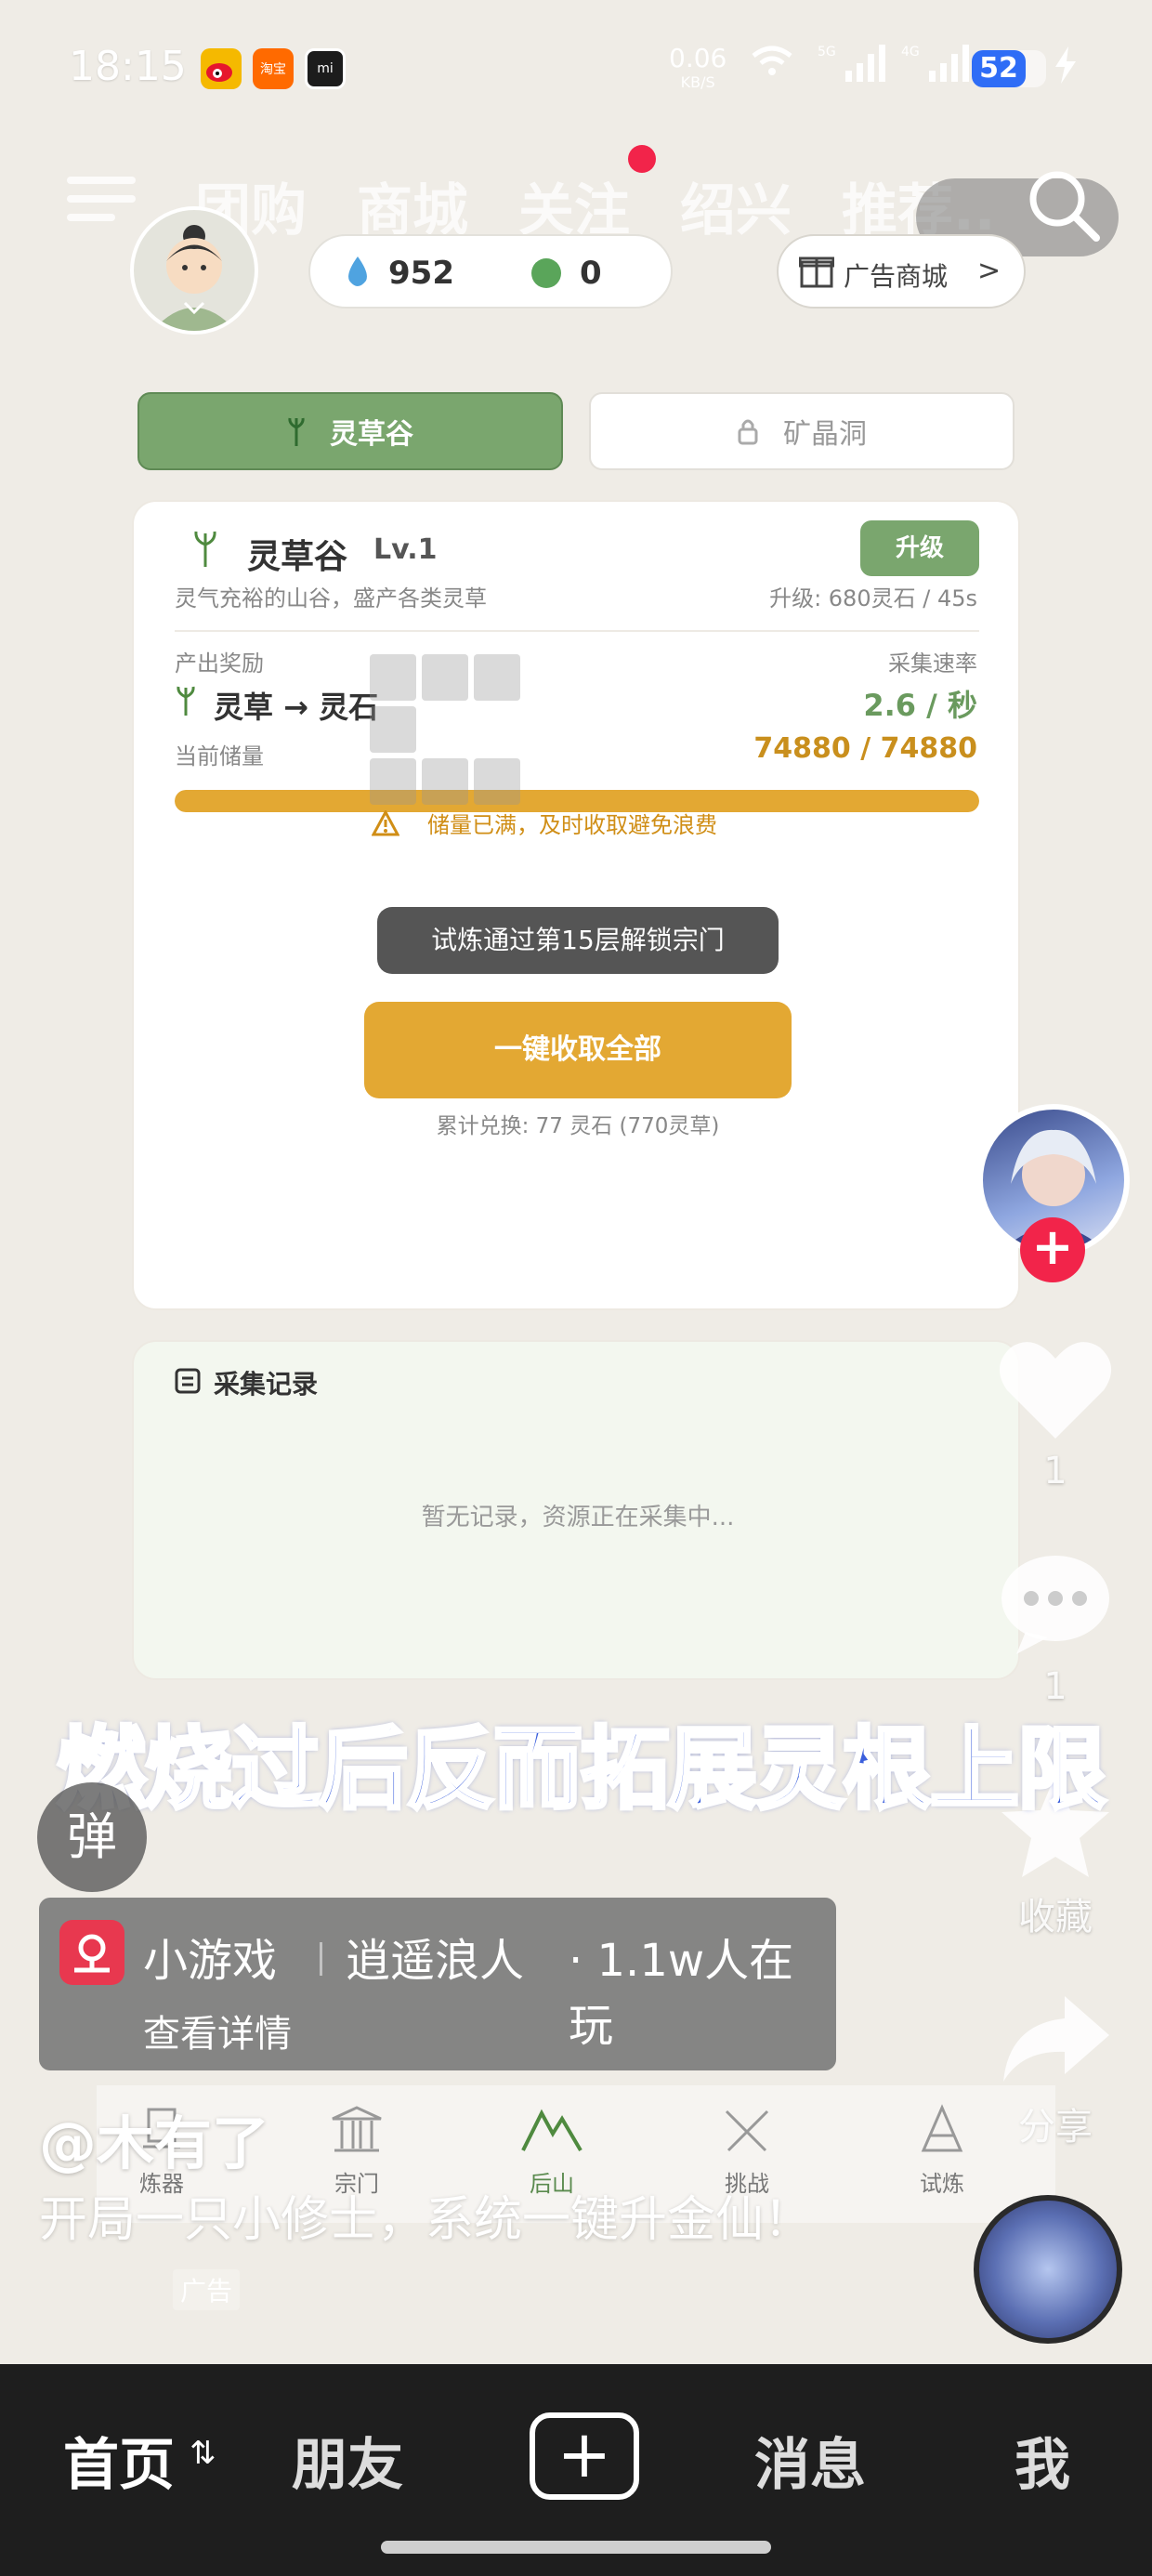  Describe the element at coordinates (296, 707) in the screenshot. I see `reward-value: 灵草 → 灵石` at that location.